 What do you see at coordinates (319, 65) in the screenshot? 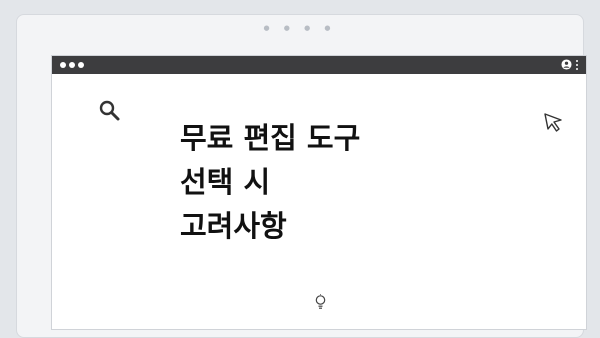
I see `title-bar` at bounding box center [319, 65].